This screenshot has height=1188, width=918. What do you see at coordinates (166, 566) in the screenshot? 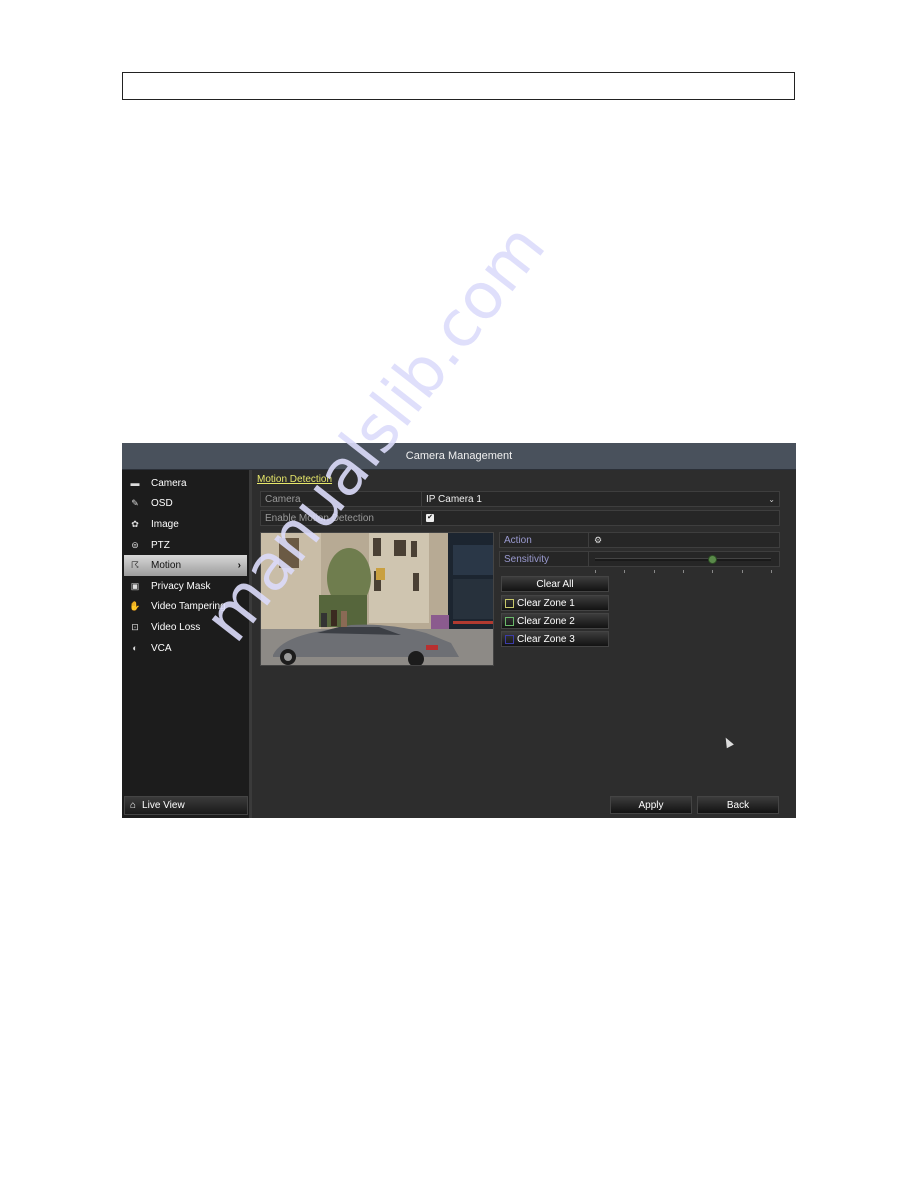
I see `sidebar-item-label: Motion` at bounding box center [166, 566].